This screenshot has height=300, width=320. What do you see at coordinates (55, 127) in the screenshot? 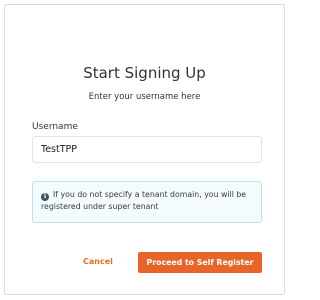
I see `username-label: Username` at bounding box center [55, 127].